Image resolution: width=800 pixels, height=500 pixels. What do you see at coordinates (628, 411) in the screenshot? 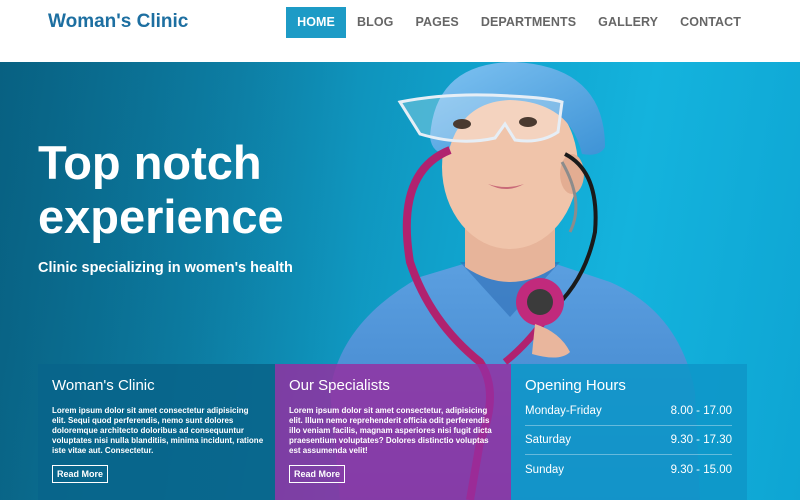
I see `hours-row: Monday-Friday 8.00 - 17.00` at bounding box center [628, 411].